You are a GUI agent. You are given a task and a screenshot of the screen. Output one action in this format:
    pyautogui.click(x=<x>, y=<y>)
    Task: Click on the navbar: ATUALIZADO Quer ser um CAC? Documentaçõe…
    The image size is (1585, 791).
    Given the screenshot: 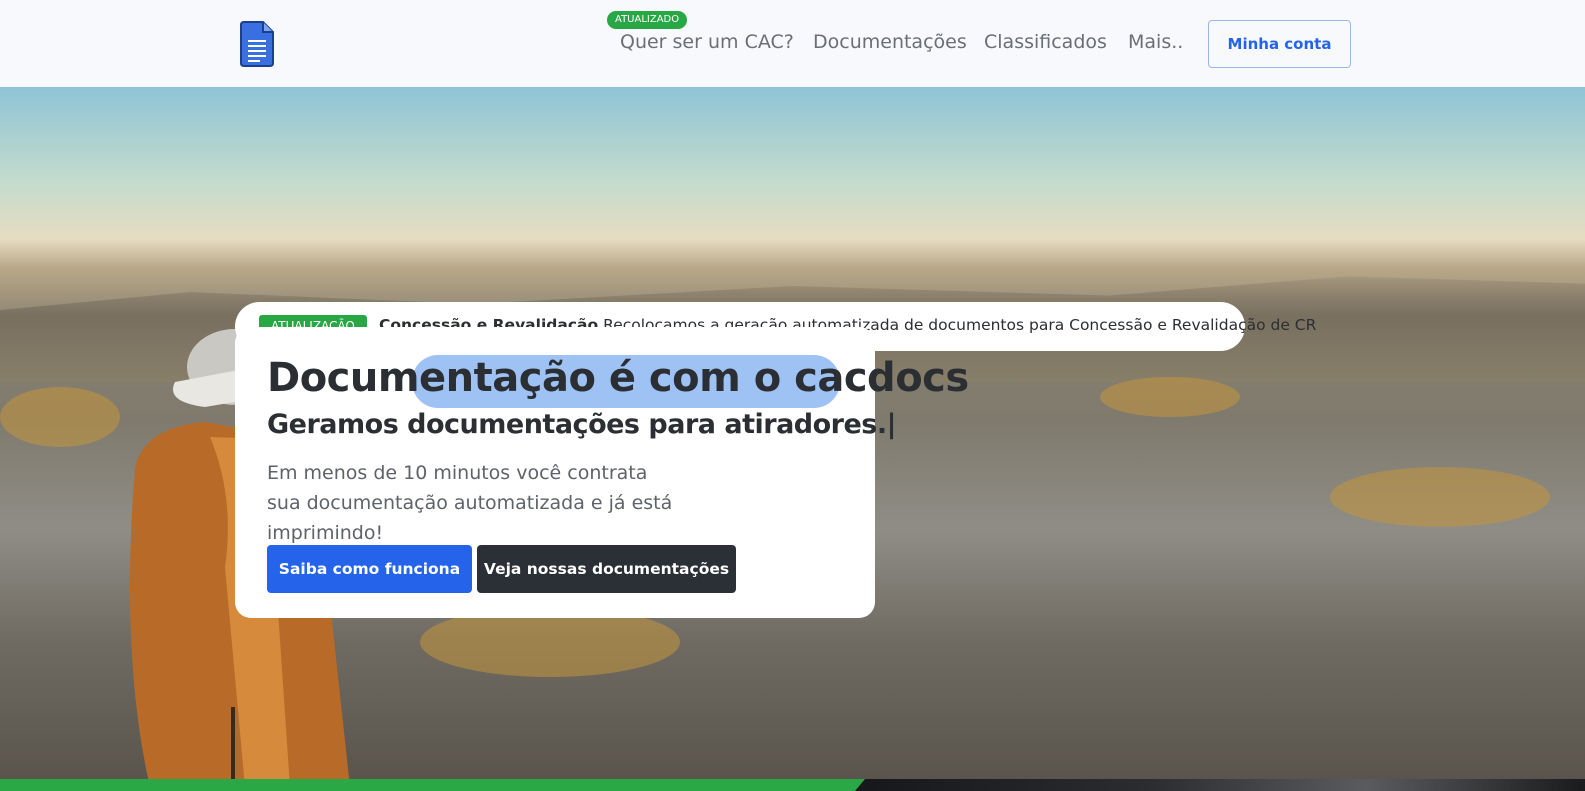 What is the action you would take?
    pyautogui.click(x=792, y=43)
    